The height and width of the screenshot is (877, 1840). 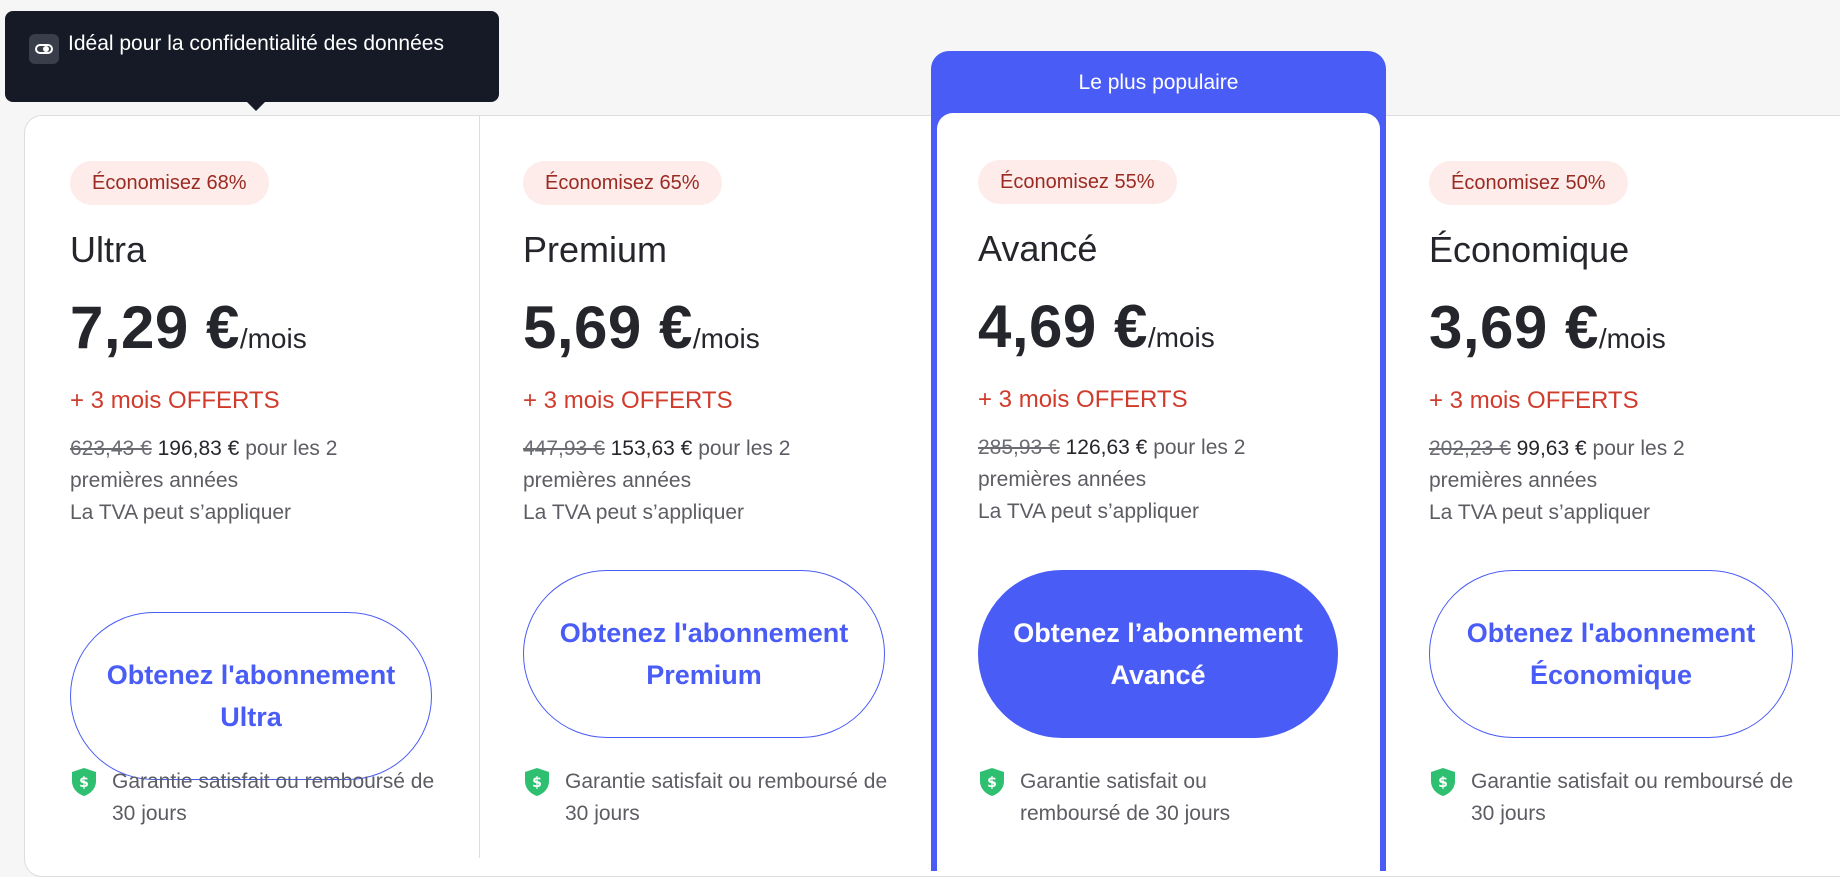 What do you see at coordinates (595, 249) in the screenshot?
I see `plan-name: Premium` at bounding box center [595, 249].